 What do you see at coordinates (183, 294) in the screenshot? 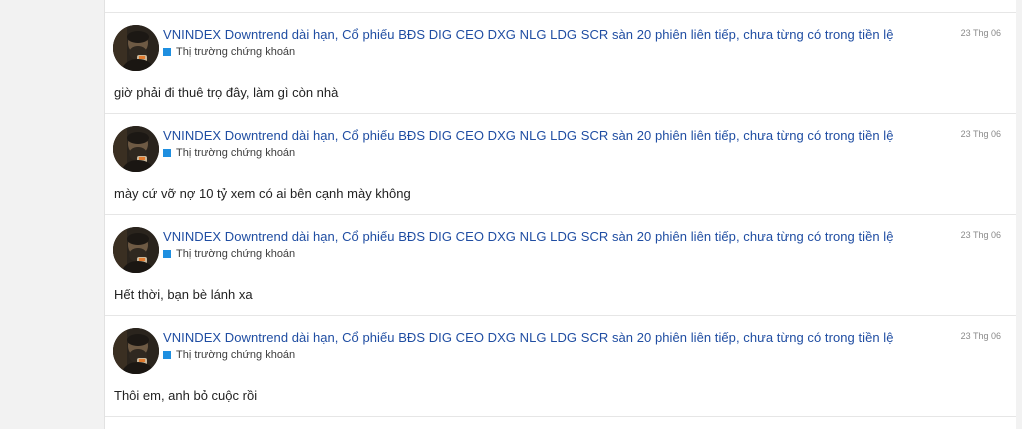
I see `post-snippet: Hết thời, bạn bè lánh xa` at bounding box center [183, 294].